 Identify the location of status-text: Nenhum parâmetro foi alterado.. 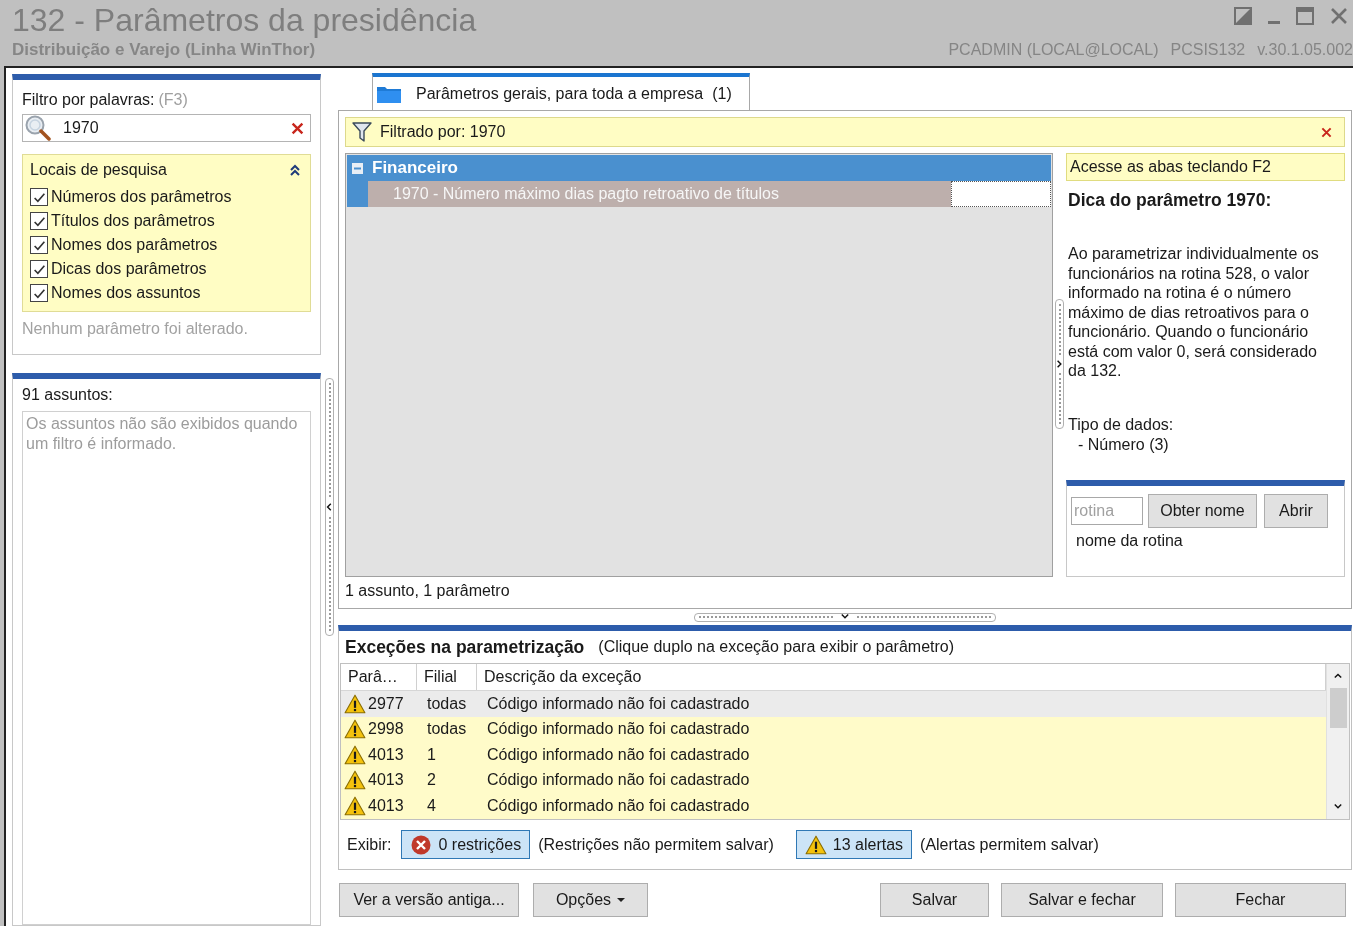
(135, 329).